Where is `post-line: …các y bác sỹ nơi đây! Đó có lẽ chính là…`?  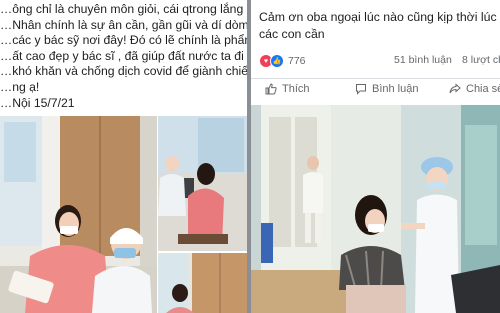 post-line: …các y bác sỹ nơi đây! Đó có lẽ chính là… is located at coordinates (123, 40).